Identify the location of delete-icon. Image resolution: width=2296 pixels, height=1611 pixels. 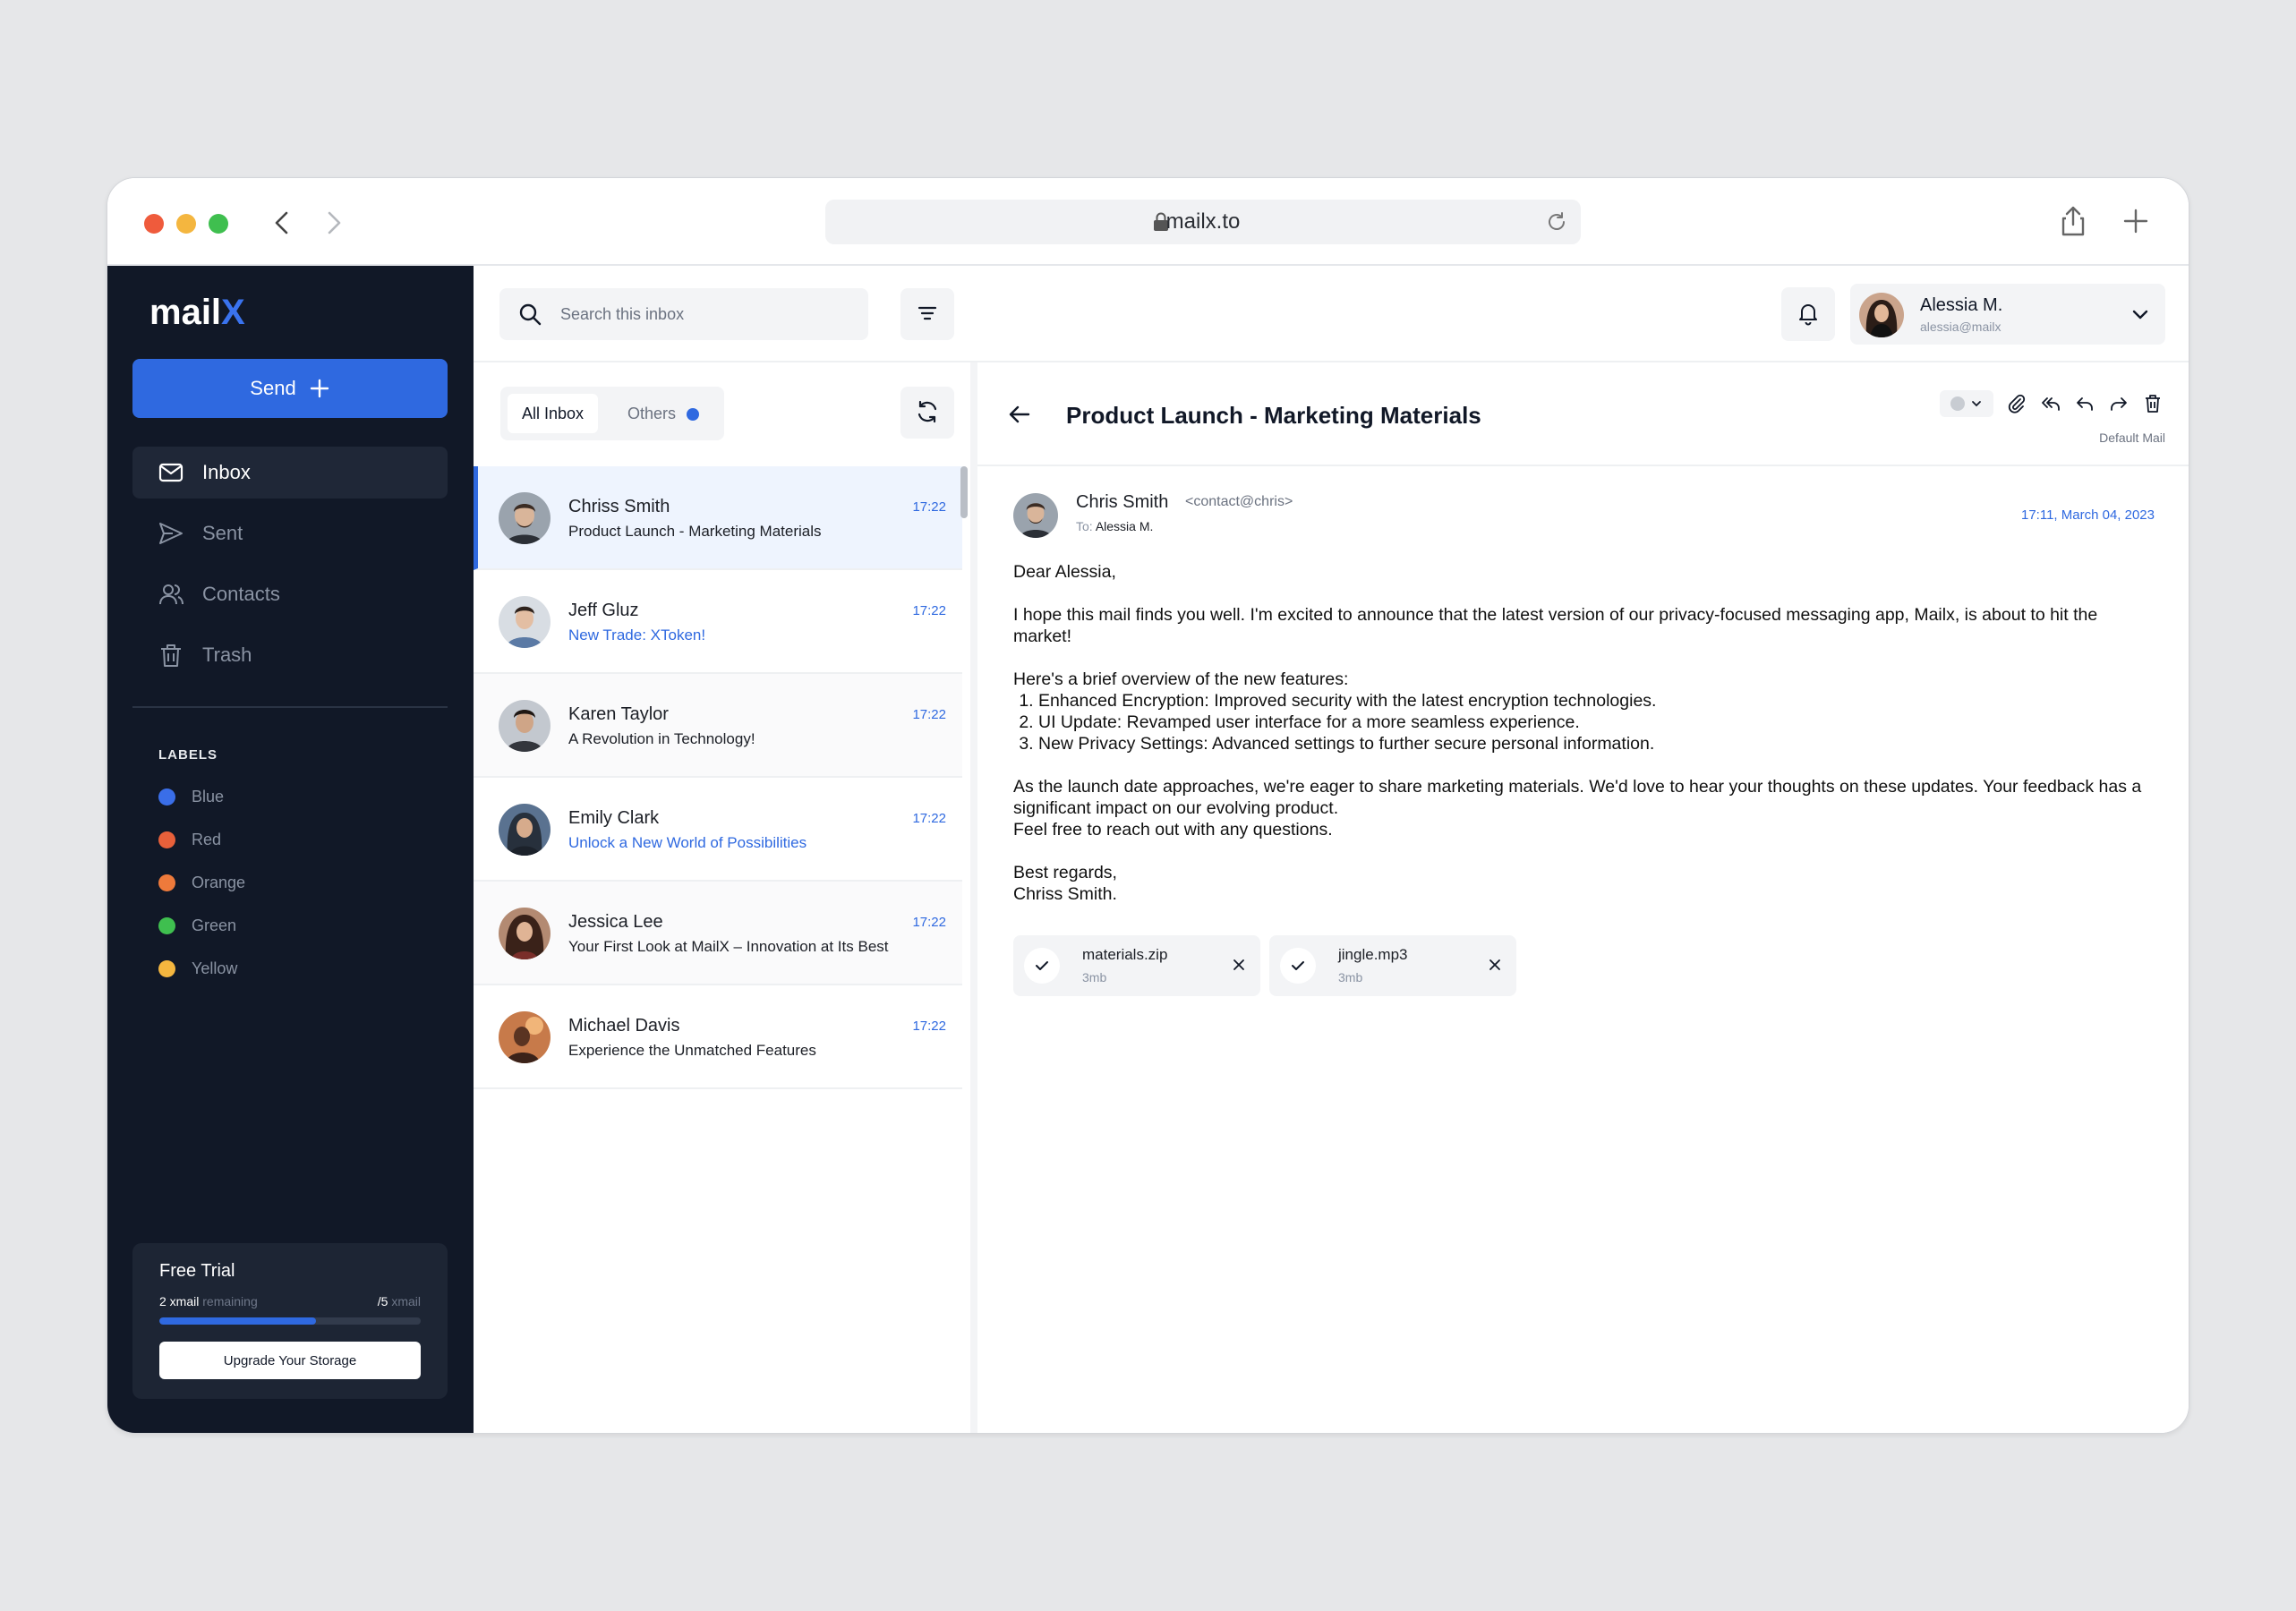
(2153, 403).